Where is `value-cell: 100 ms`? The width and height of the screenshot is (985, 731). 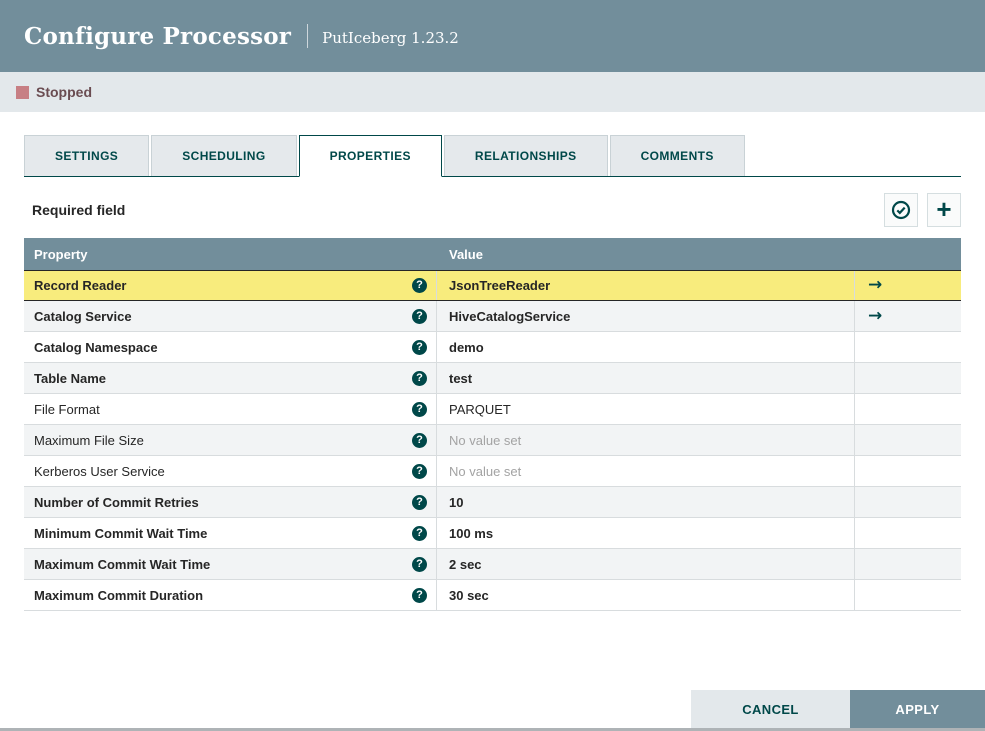
value-cell: 100 ms is located at coordinates (646, 533).